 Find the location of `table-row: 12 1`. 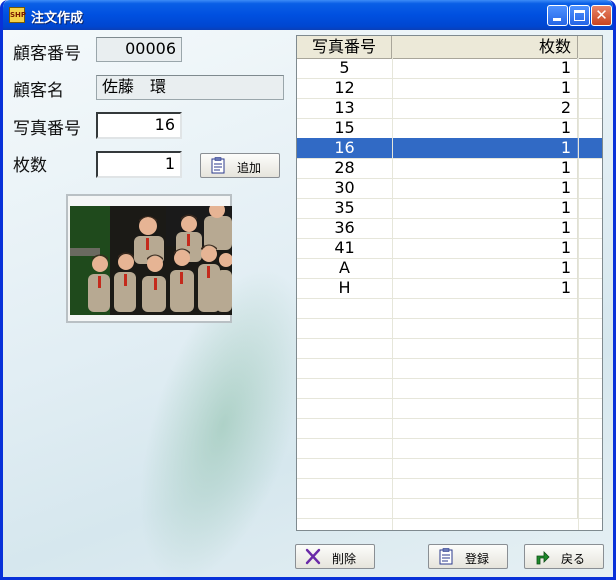

table-row: 12 1 is located at coordinates (449, 88).